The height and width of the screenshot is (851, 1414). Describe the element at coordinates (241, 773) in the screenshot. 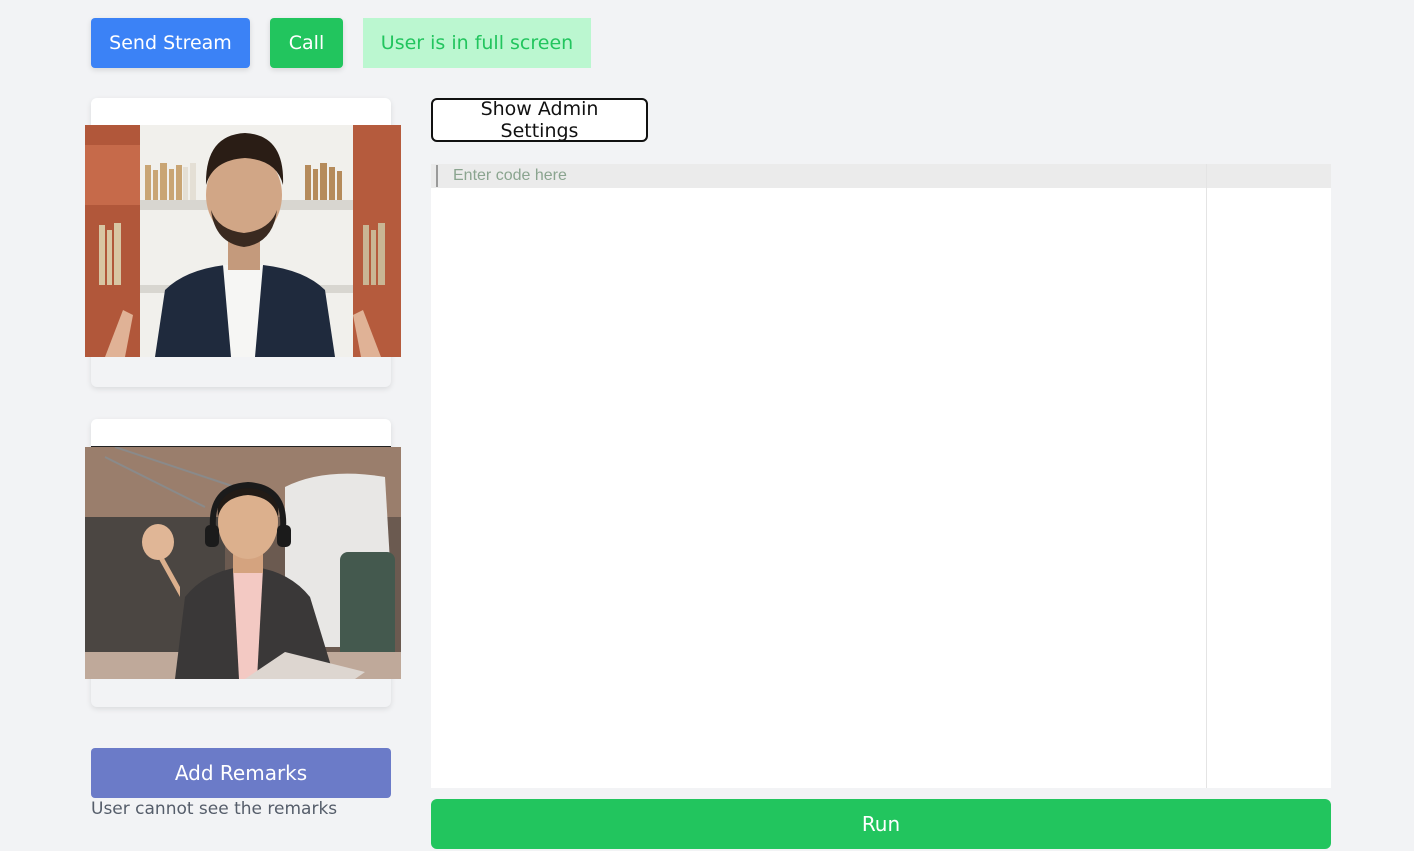

I see `add-remarks-button: Add Remarks` at that location.